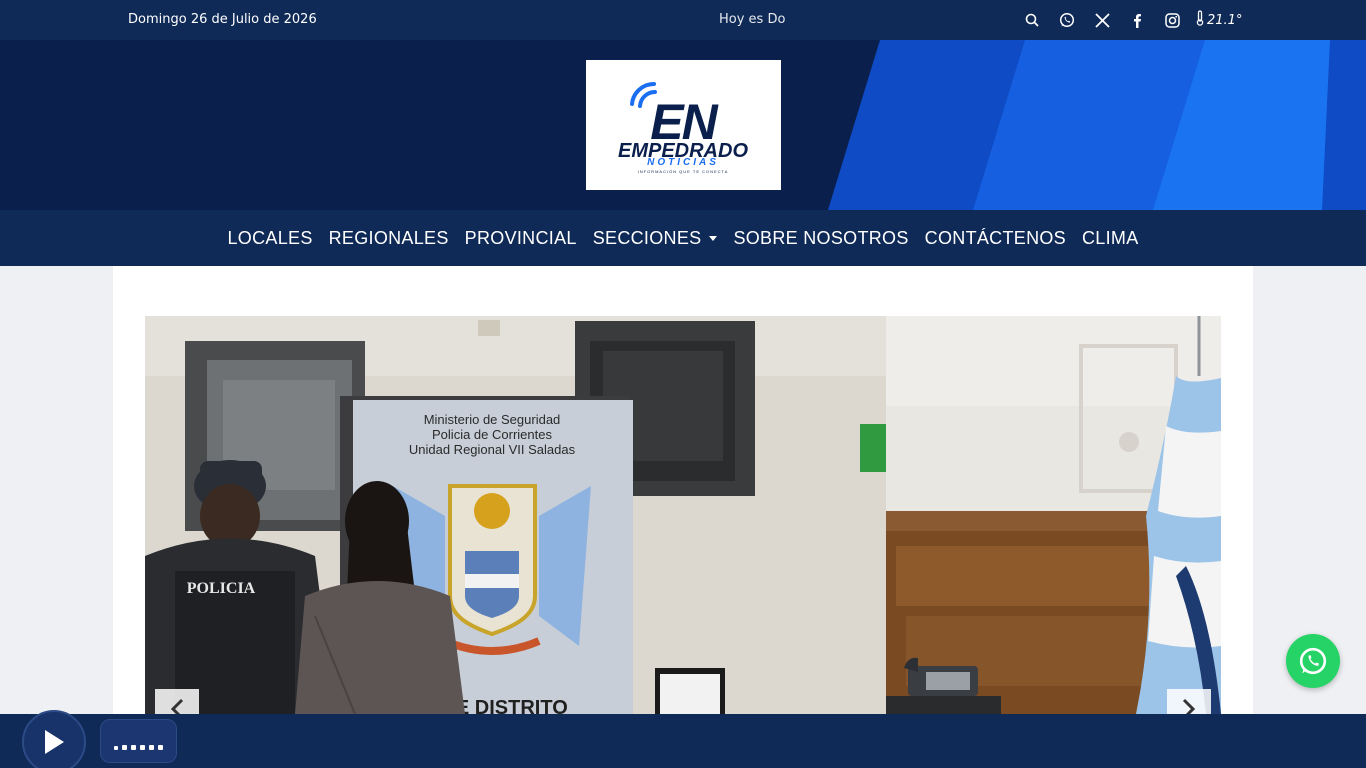 The height and width of the screenshot is (768, 1366). I want to click on nav-label: CONTÁCTENOS, so click(995, 237).